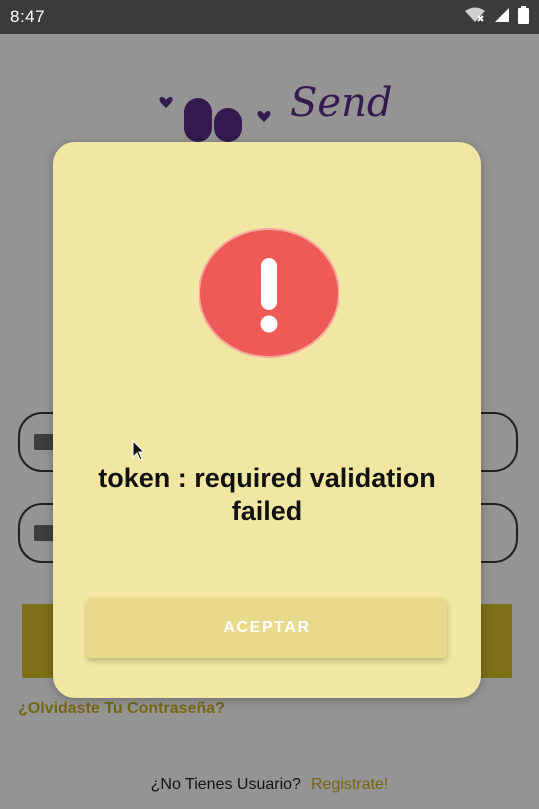 Image resolution: width=539 pixels, height=809 pixels. What do you see at coordinates (502, 17) in the screenshot?
I see `cellular-signal-icon` at bounding box center [502, 17].